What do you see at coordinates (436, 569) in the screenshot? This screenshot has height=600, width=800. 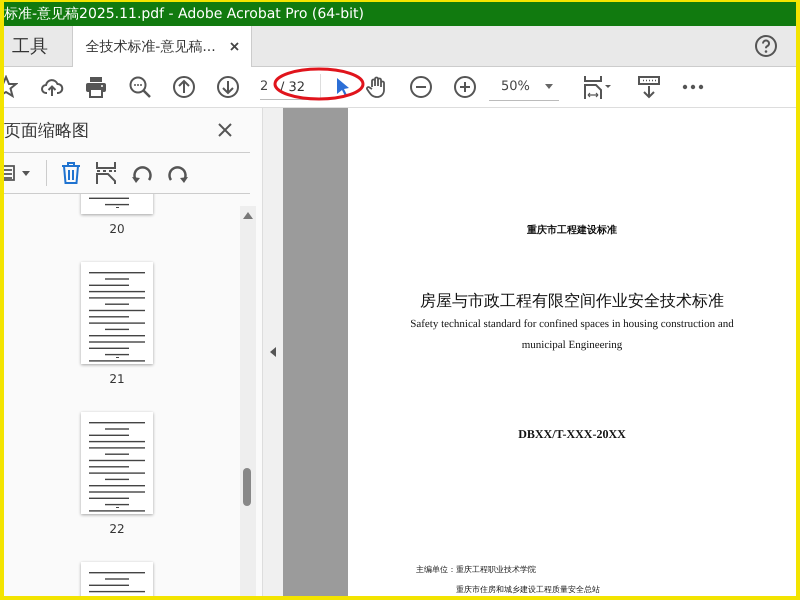 I see `editors-label: 主编单位：` at bounding box center [436, 569].